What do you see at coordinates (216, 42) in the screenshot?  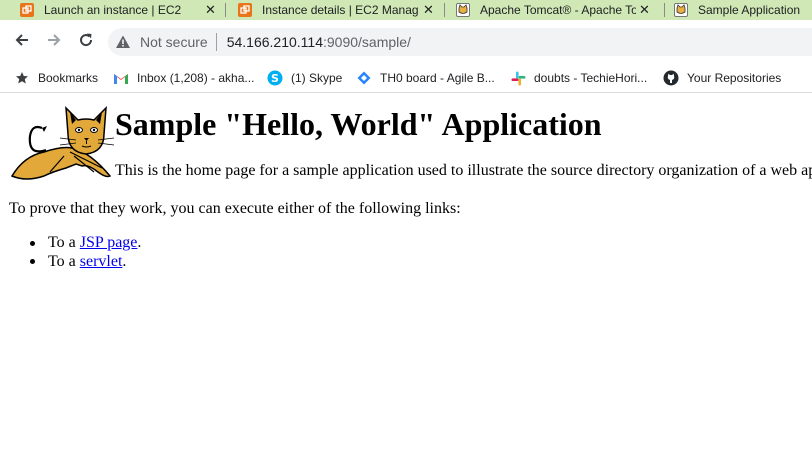 I see `omnibox-divider` at bounding box center [216, 42].